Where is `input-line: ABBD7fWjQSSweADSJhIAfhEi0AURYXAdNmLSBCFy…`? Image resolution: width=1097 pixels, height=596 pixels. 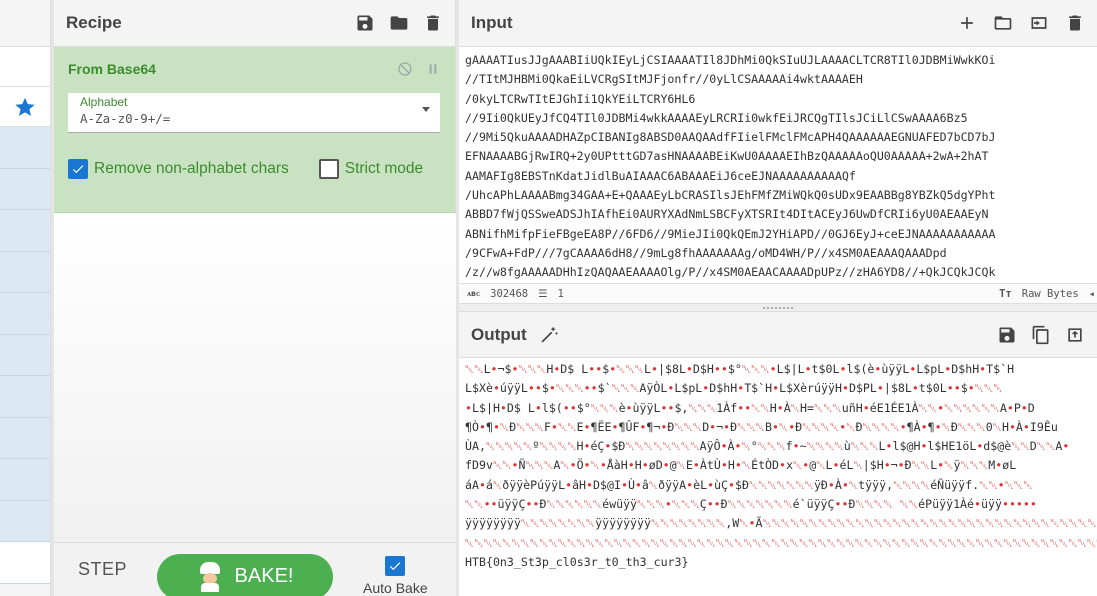
input-line: ABBD7fWjQSSweADSJhIAfhEi0AURYXAdNmLSBCFy… is located at coordinates (727, 214).